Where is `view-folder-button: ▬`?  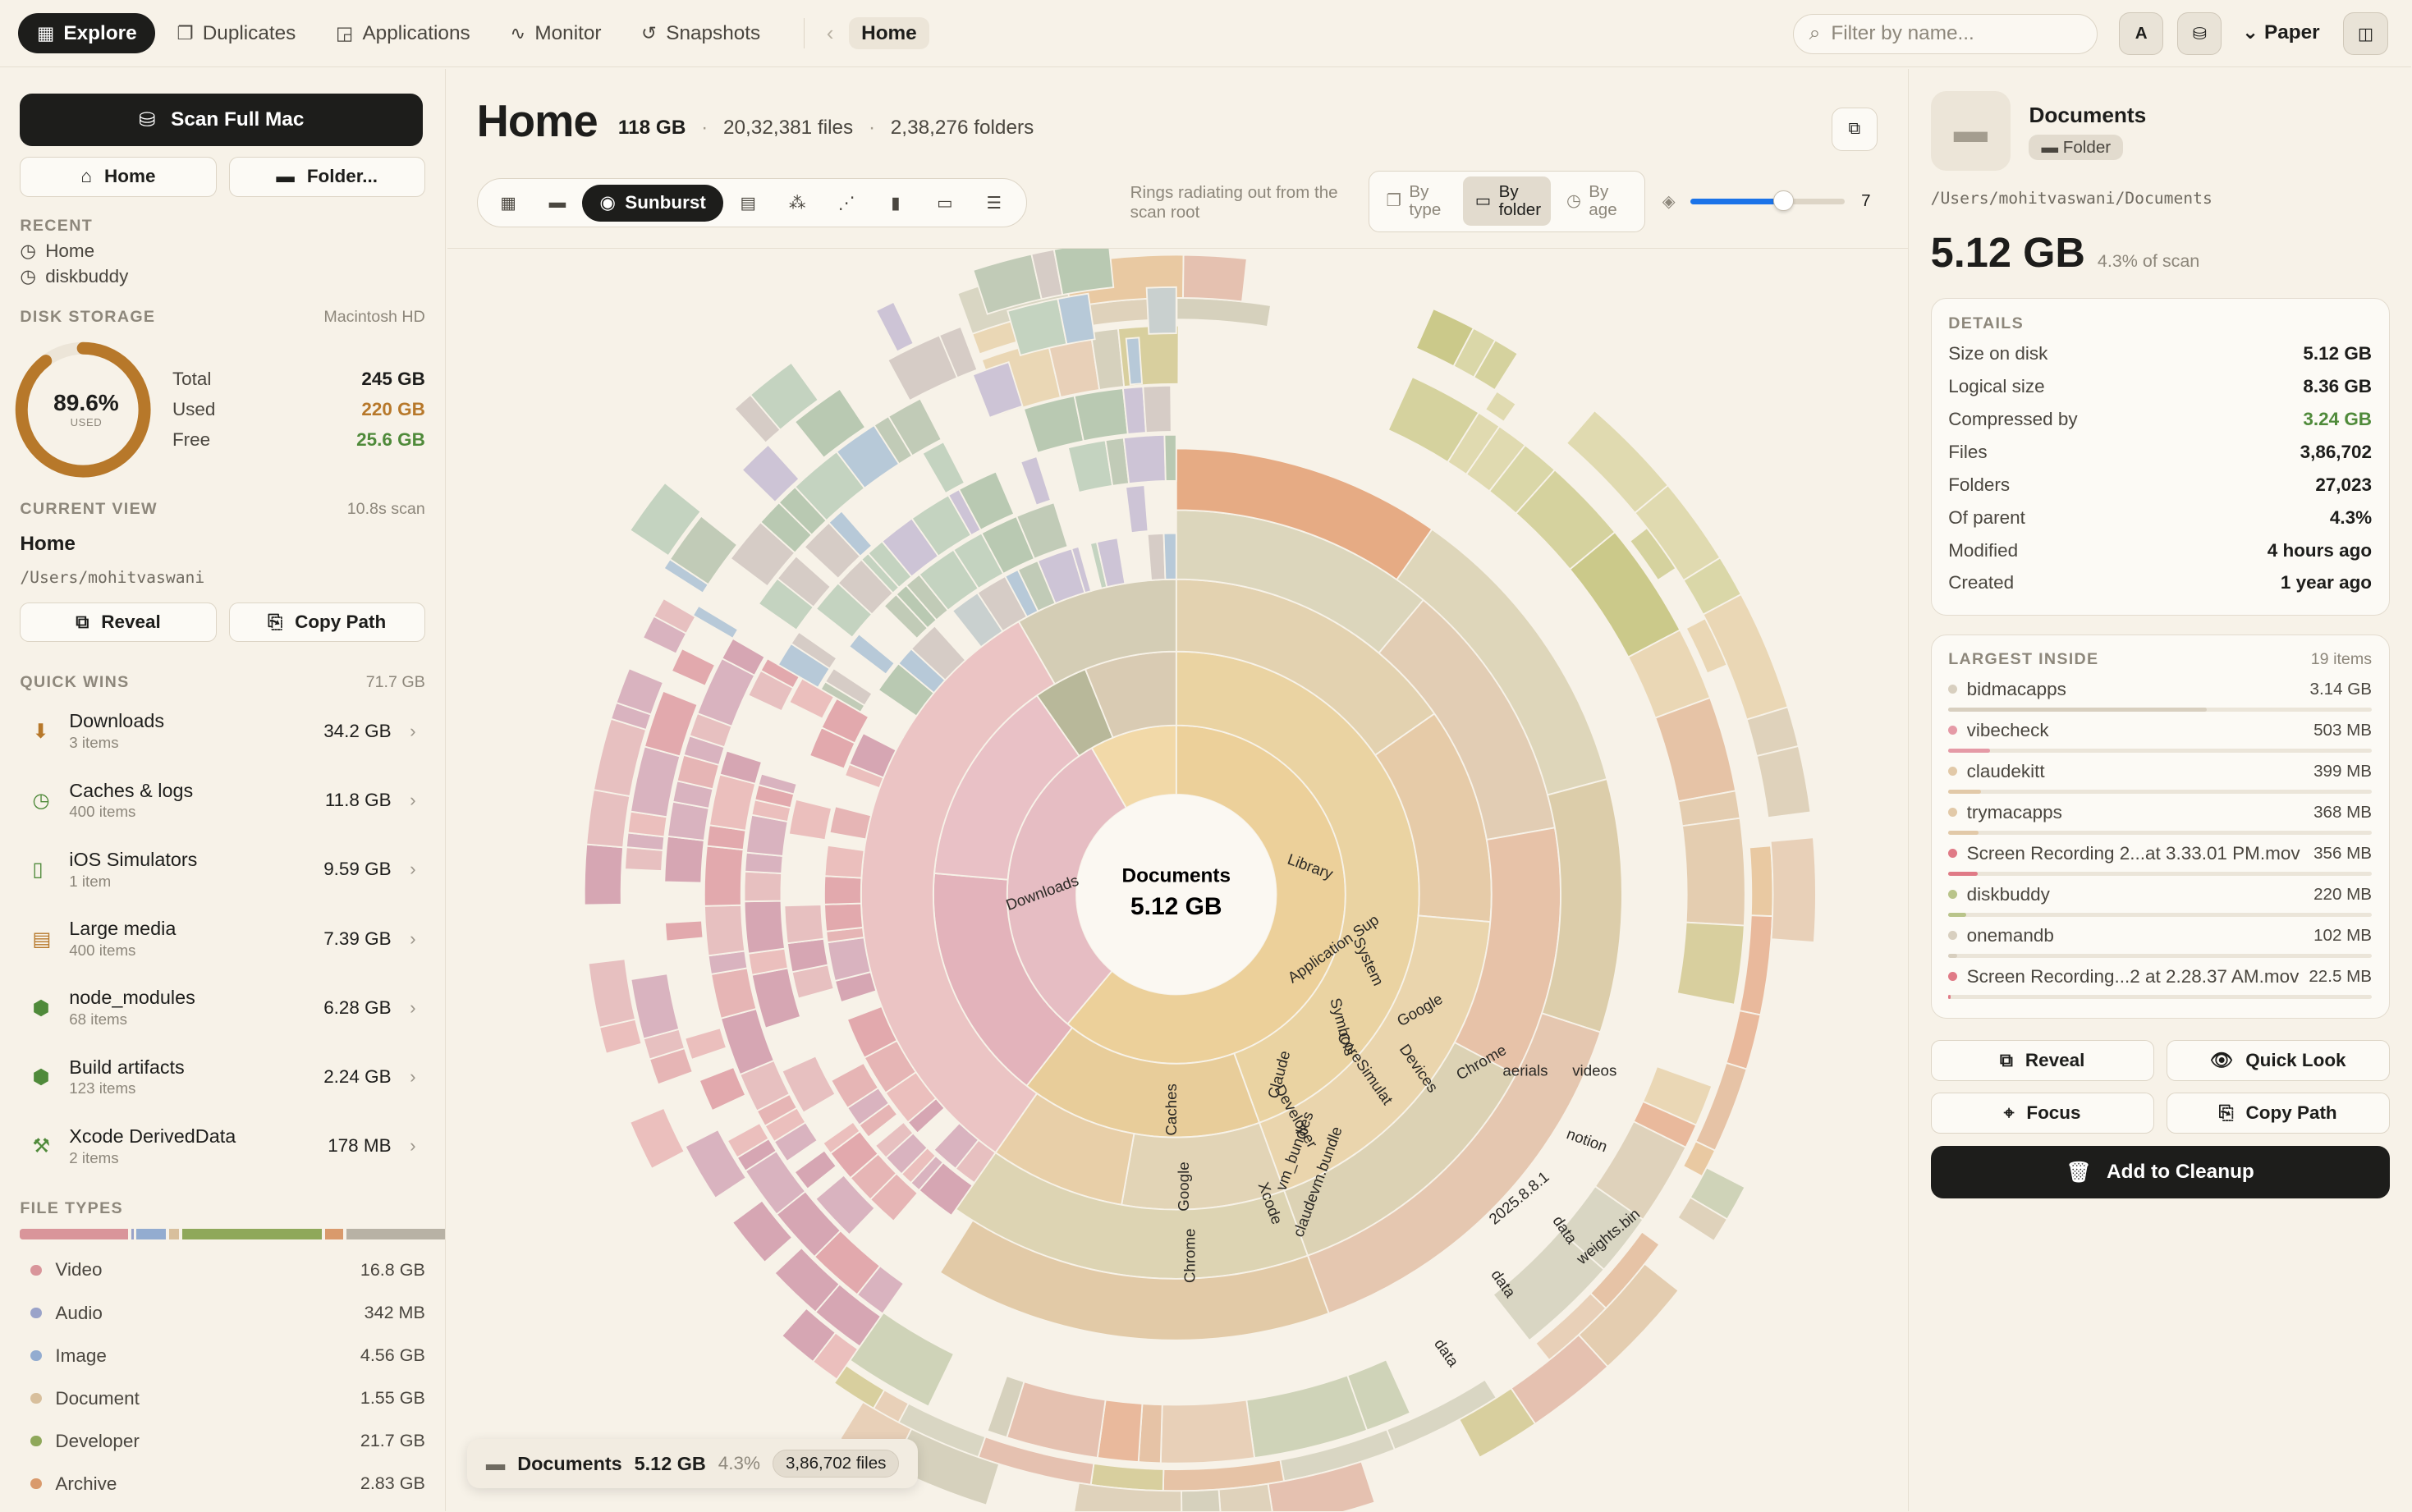 view-folder-button: ▬ is located at coordinates (557, 203).